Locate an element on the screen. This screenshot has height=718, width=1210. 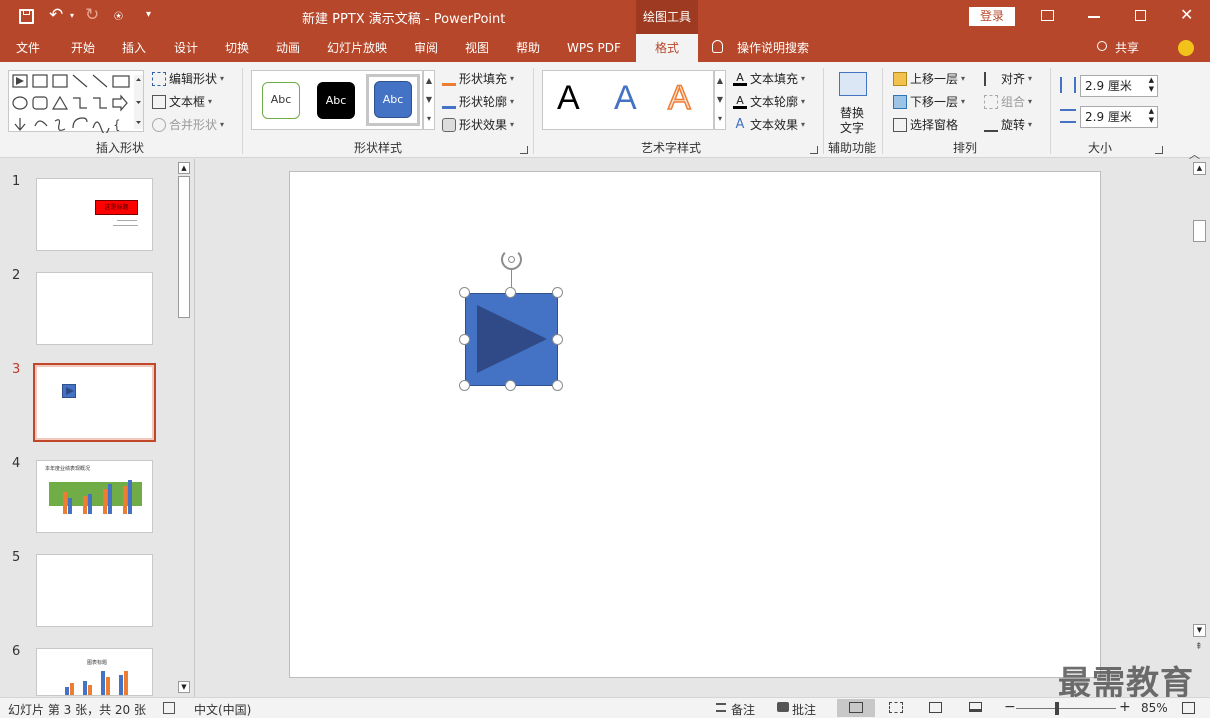
resize-handle-bottom-right is located at coordinates (557, 385).